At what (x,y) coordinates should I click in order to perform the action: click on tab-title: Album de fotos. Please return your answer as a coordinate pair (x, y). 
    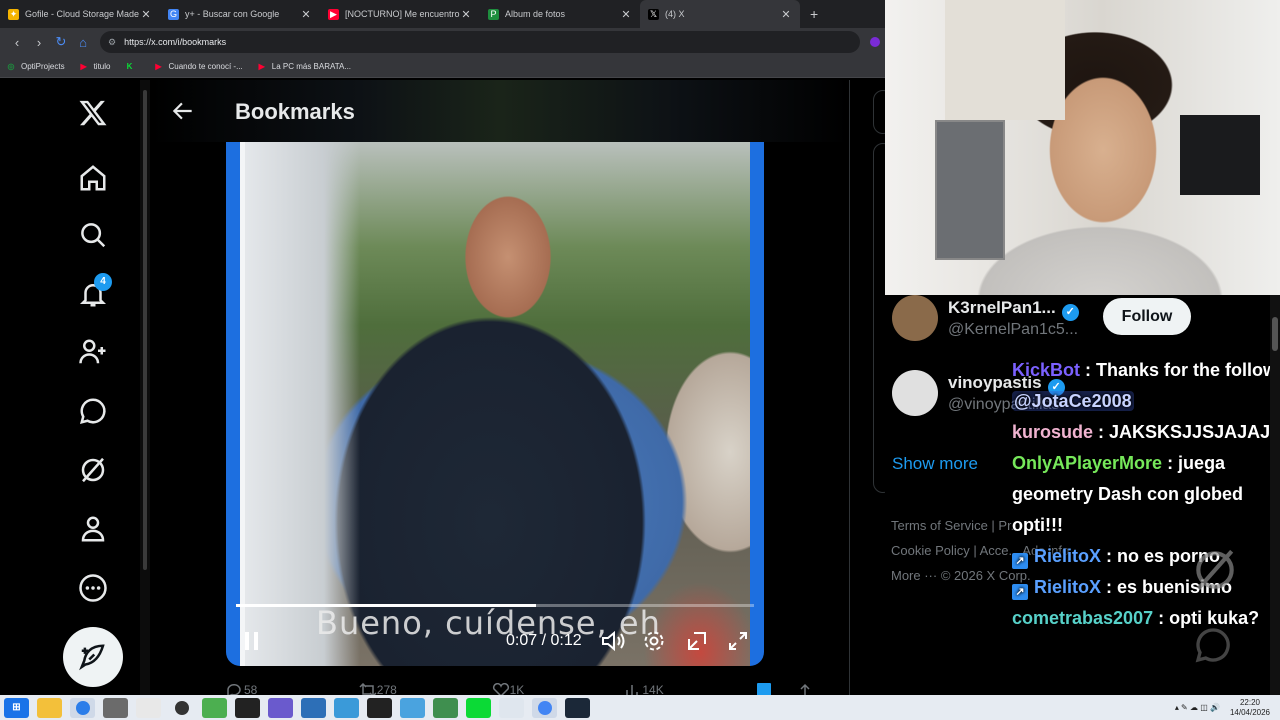
    Looking at the image, I should click on (535, 14).